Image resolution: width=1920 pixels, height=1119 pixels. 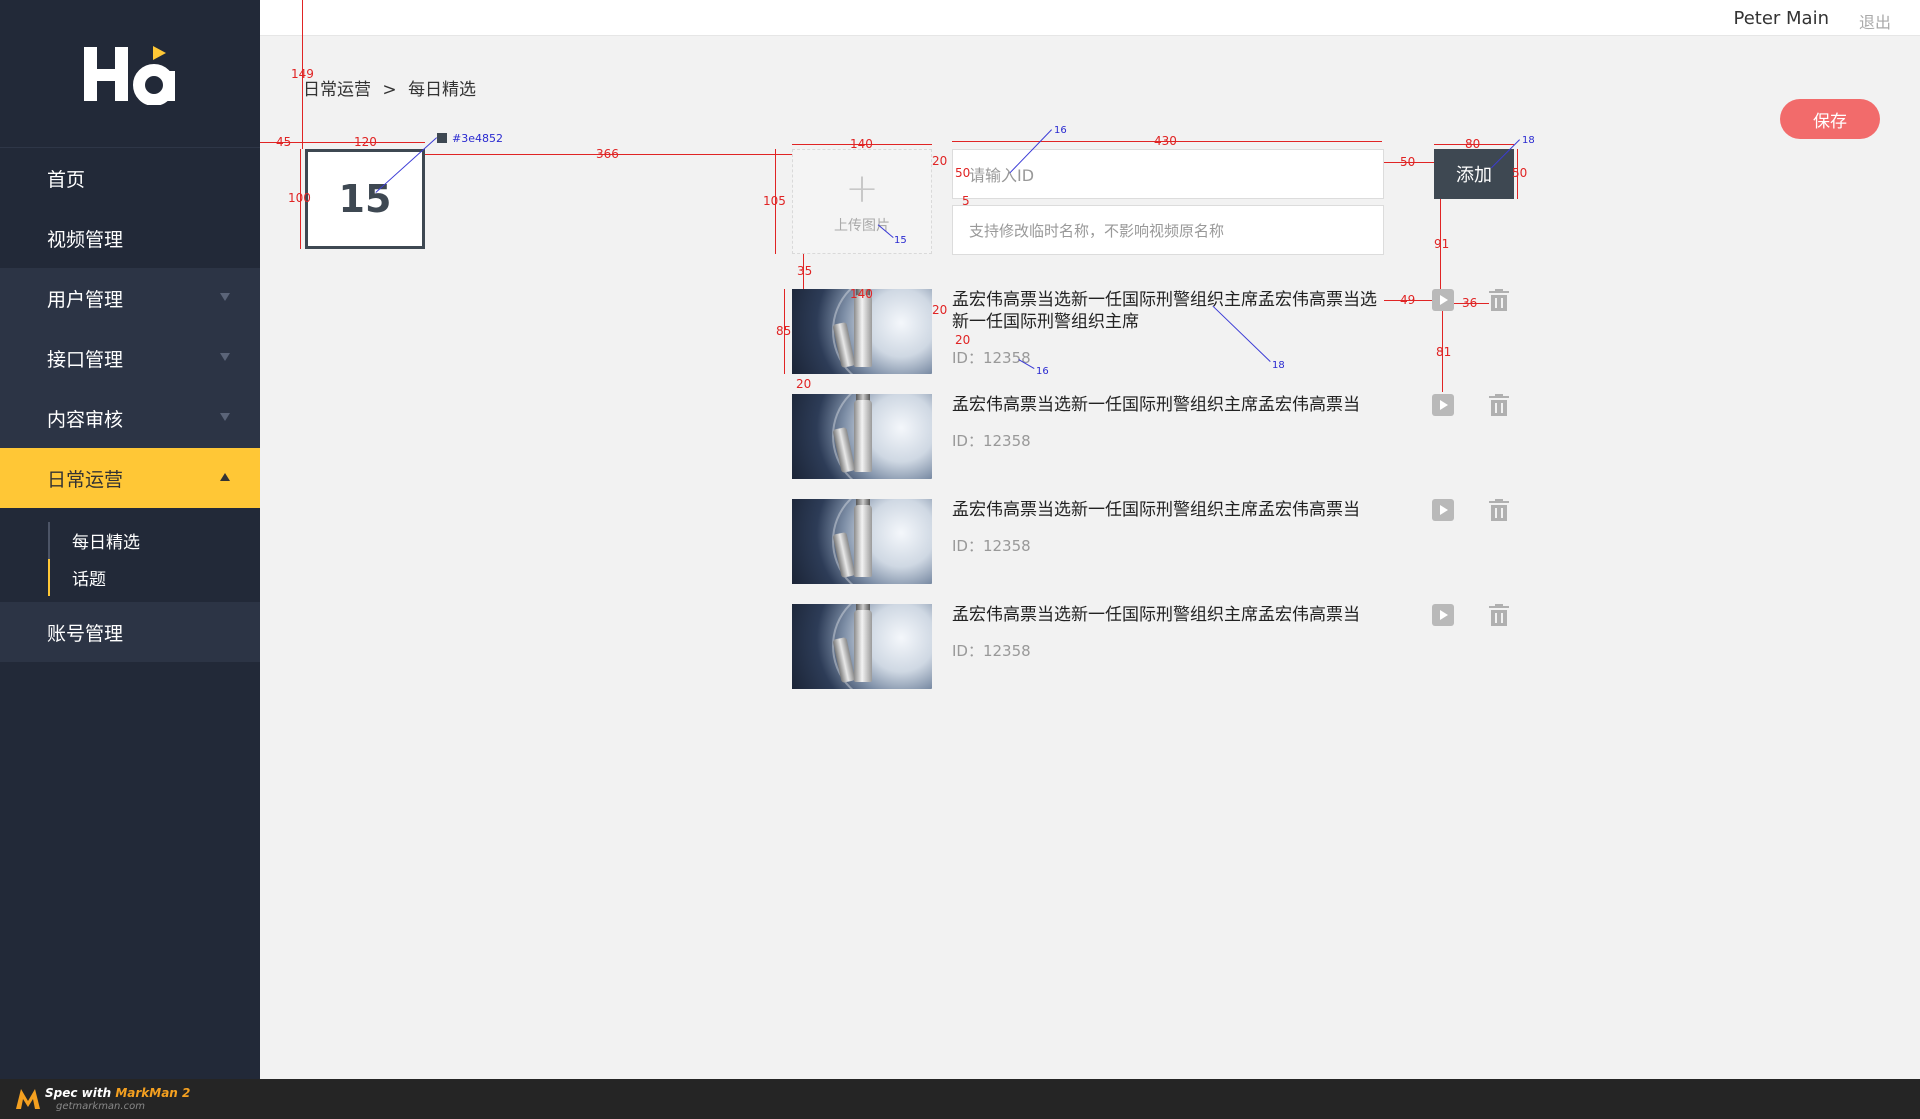 I want to click on markman-brand: Spec with MarkMan 2, so click(x=117, y=1093).